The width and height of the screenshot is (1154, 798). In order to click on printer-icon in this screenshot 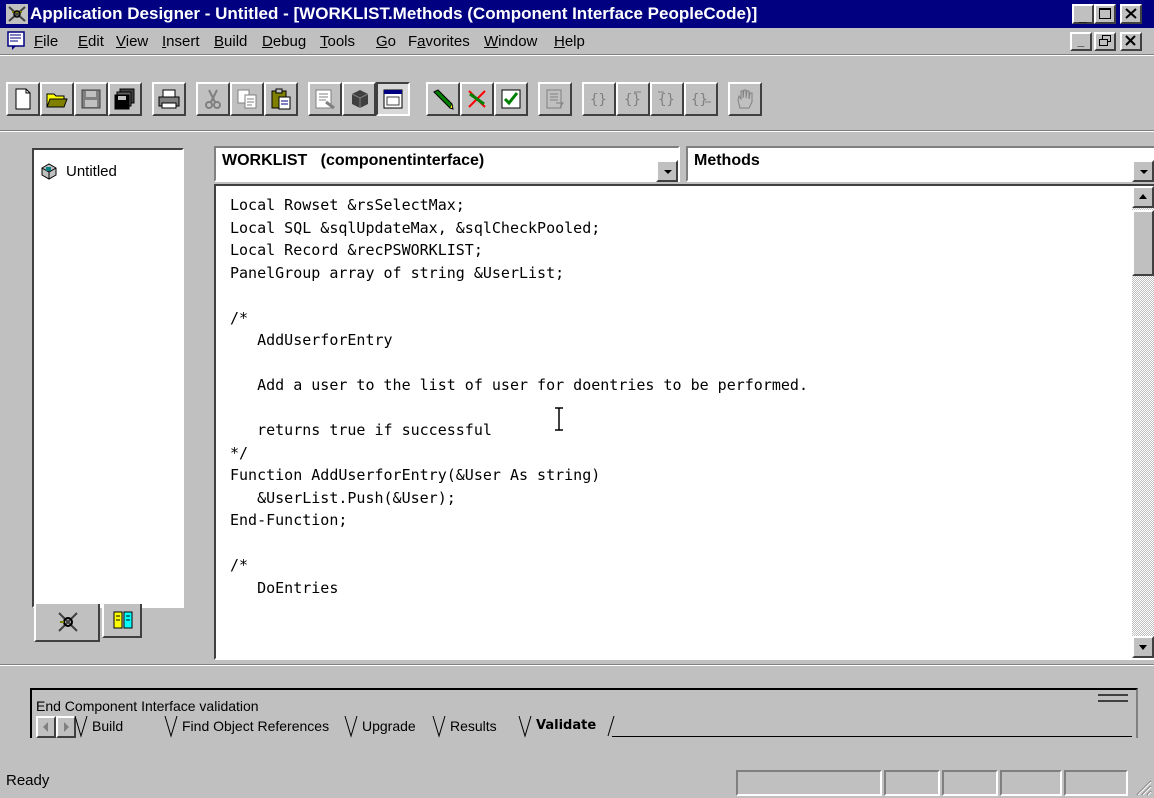, I will do `click(169, 99)`.